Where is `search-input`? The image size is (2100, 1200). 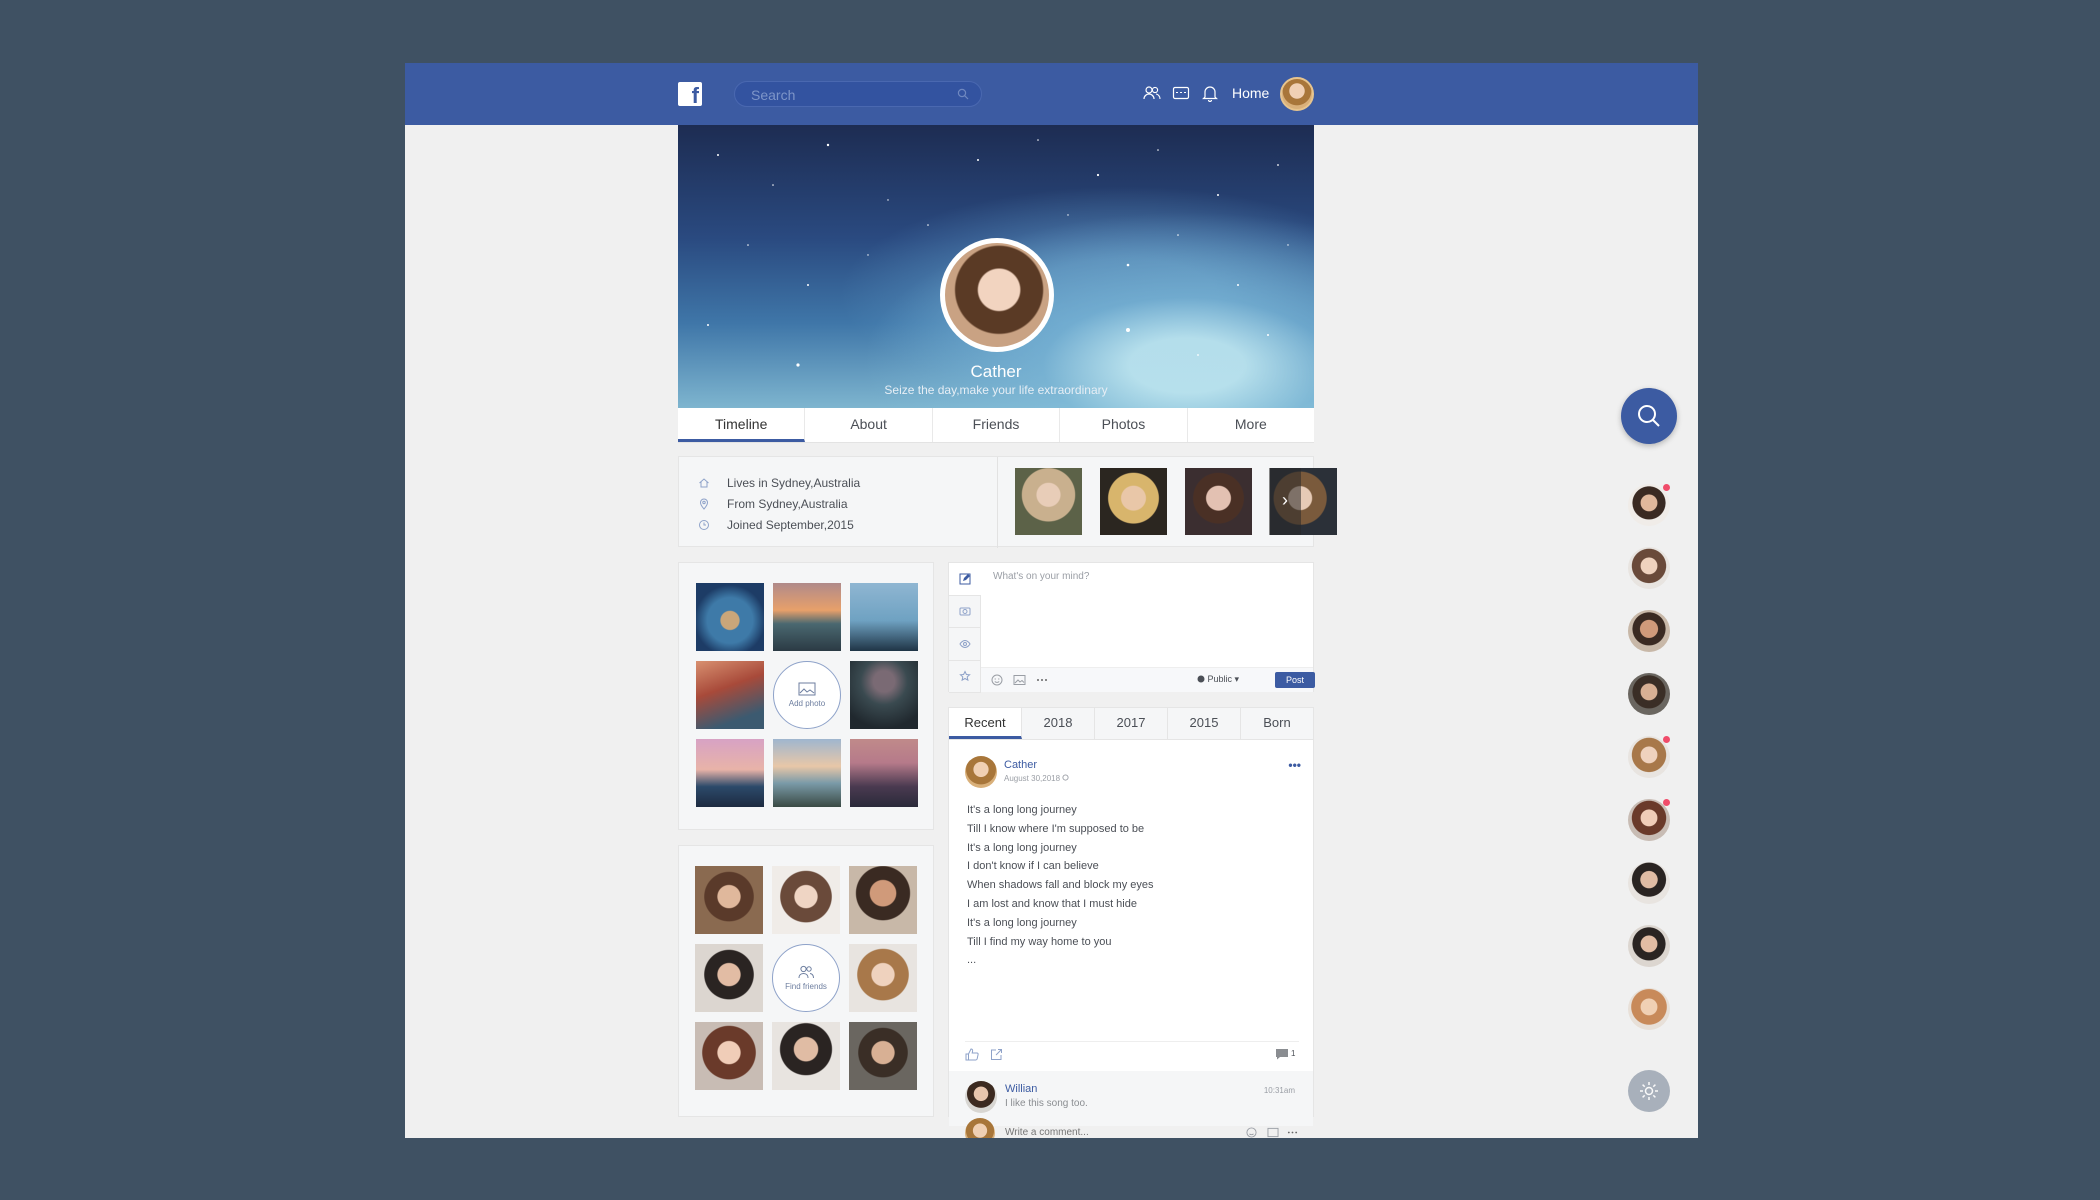 search-input is located at coordinates (851, 95).